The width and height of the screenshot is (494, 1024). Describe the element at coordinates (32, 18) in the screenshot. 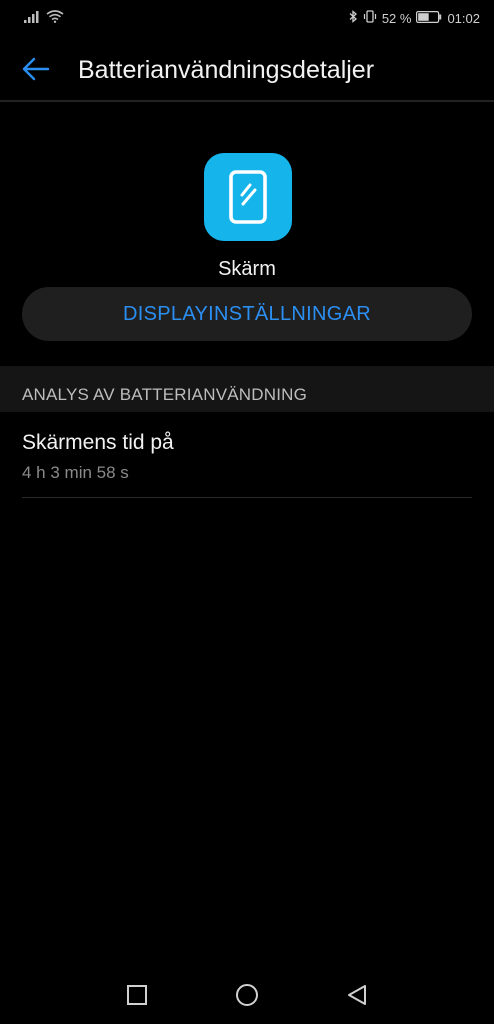

I see `signal-icon` at that location.